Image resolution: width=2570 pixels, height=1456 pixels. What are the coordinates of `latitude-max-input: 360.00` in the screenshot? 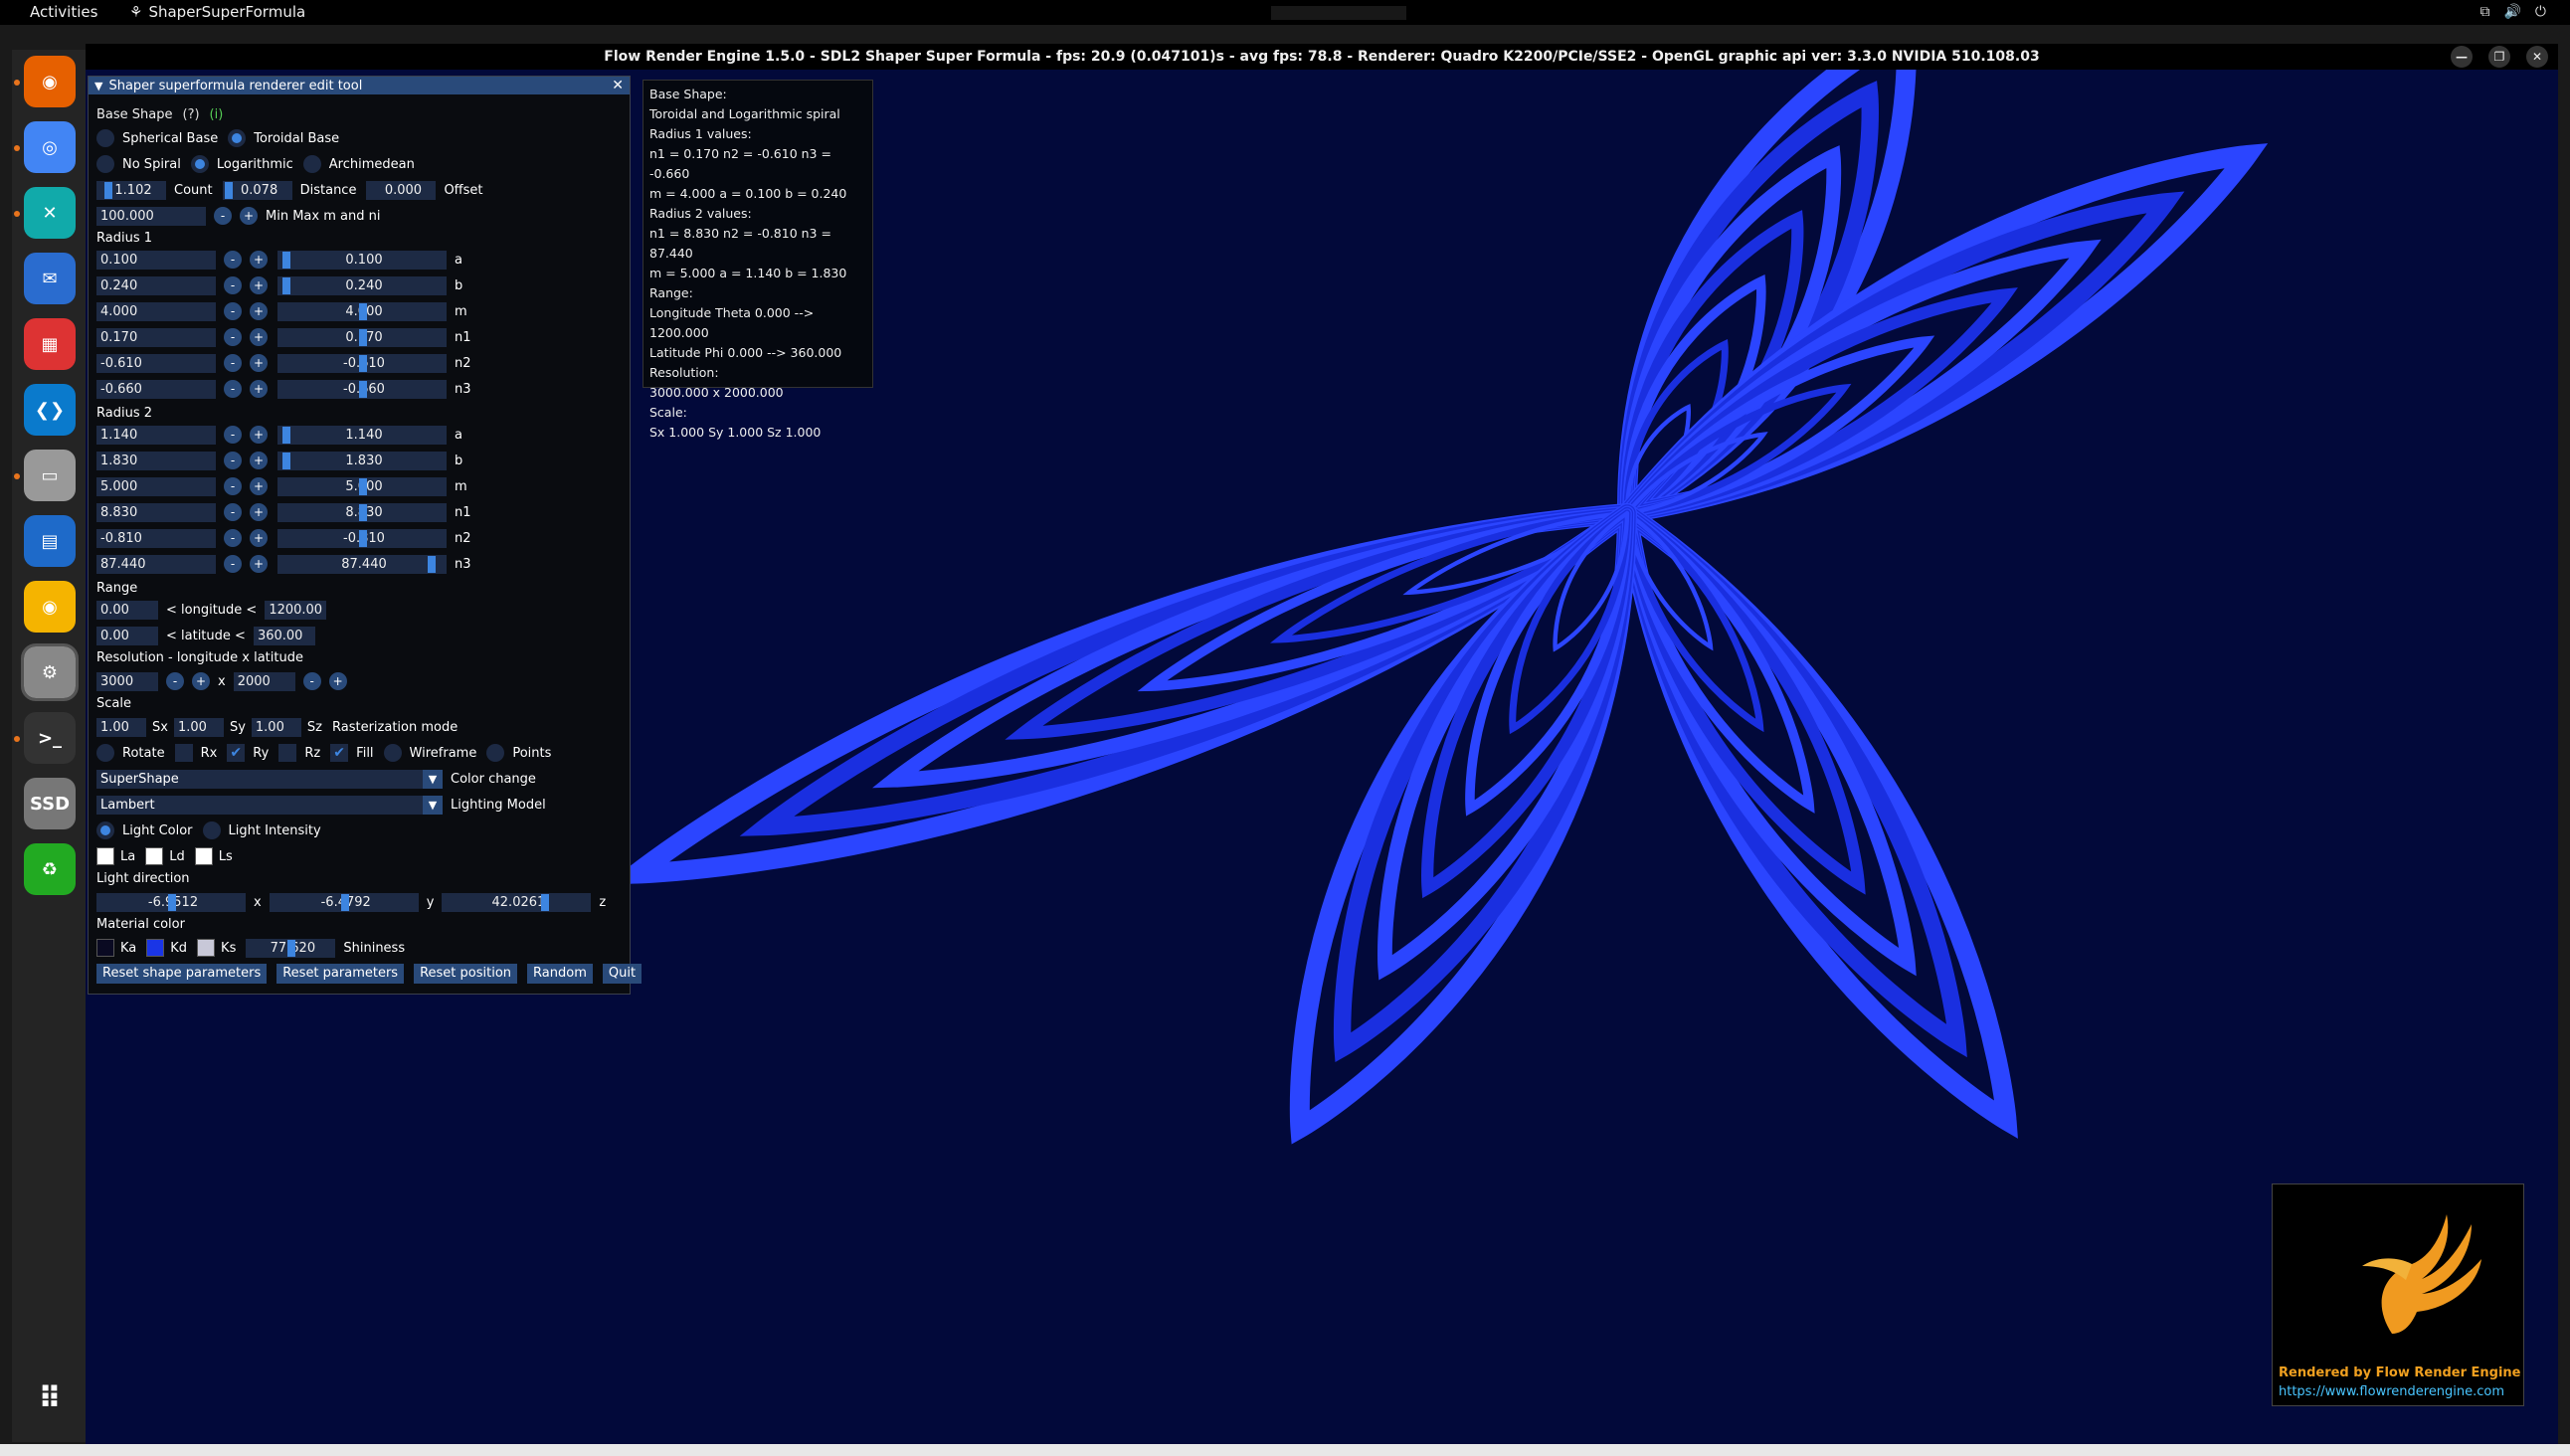 It's located at (284, 635).